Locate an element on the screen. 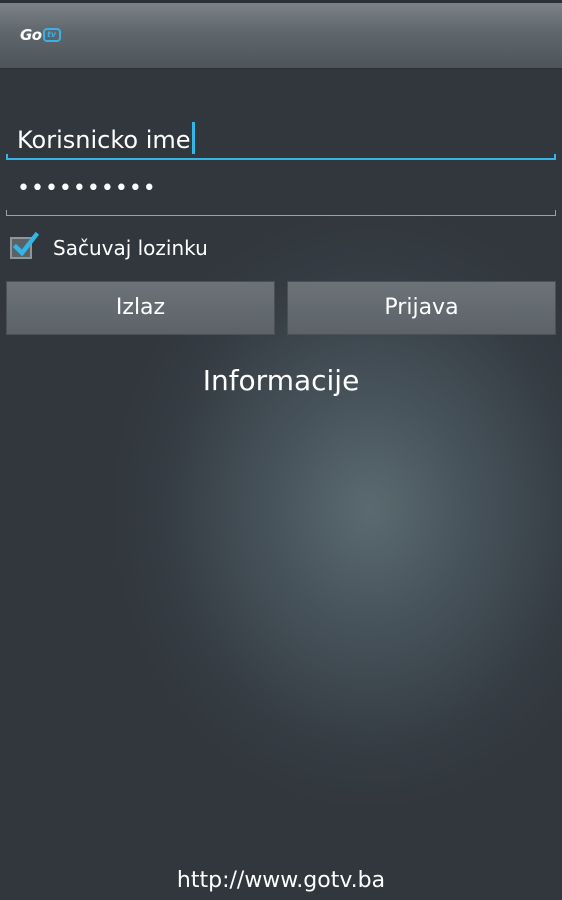 This screenshot has width=562, height=900. password-text: •••••••••• is located at coordinates (87, 188).